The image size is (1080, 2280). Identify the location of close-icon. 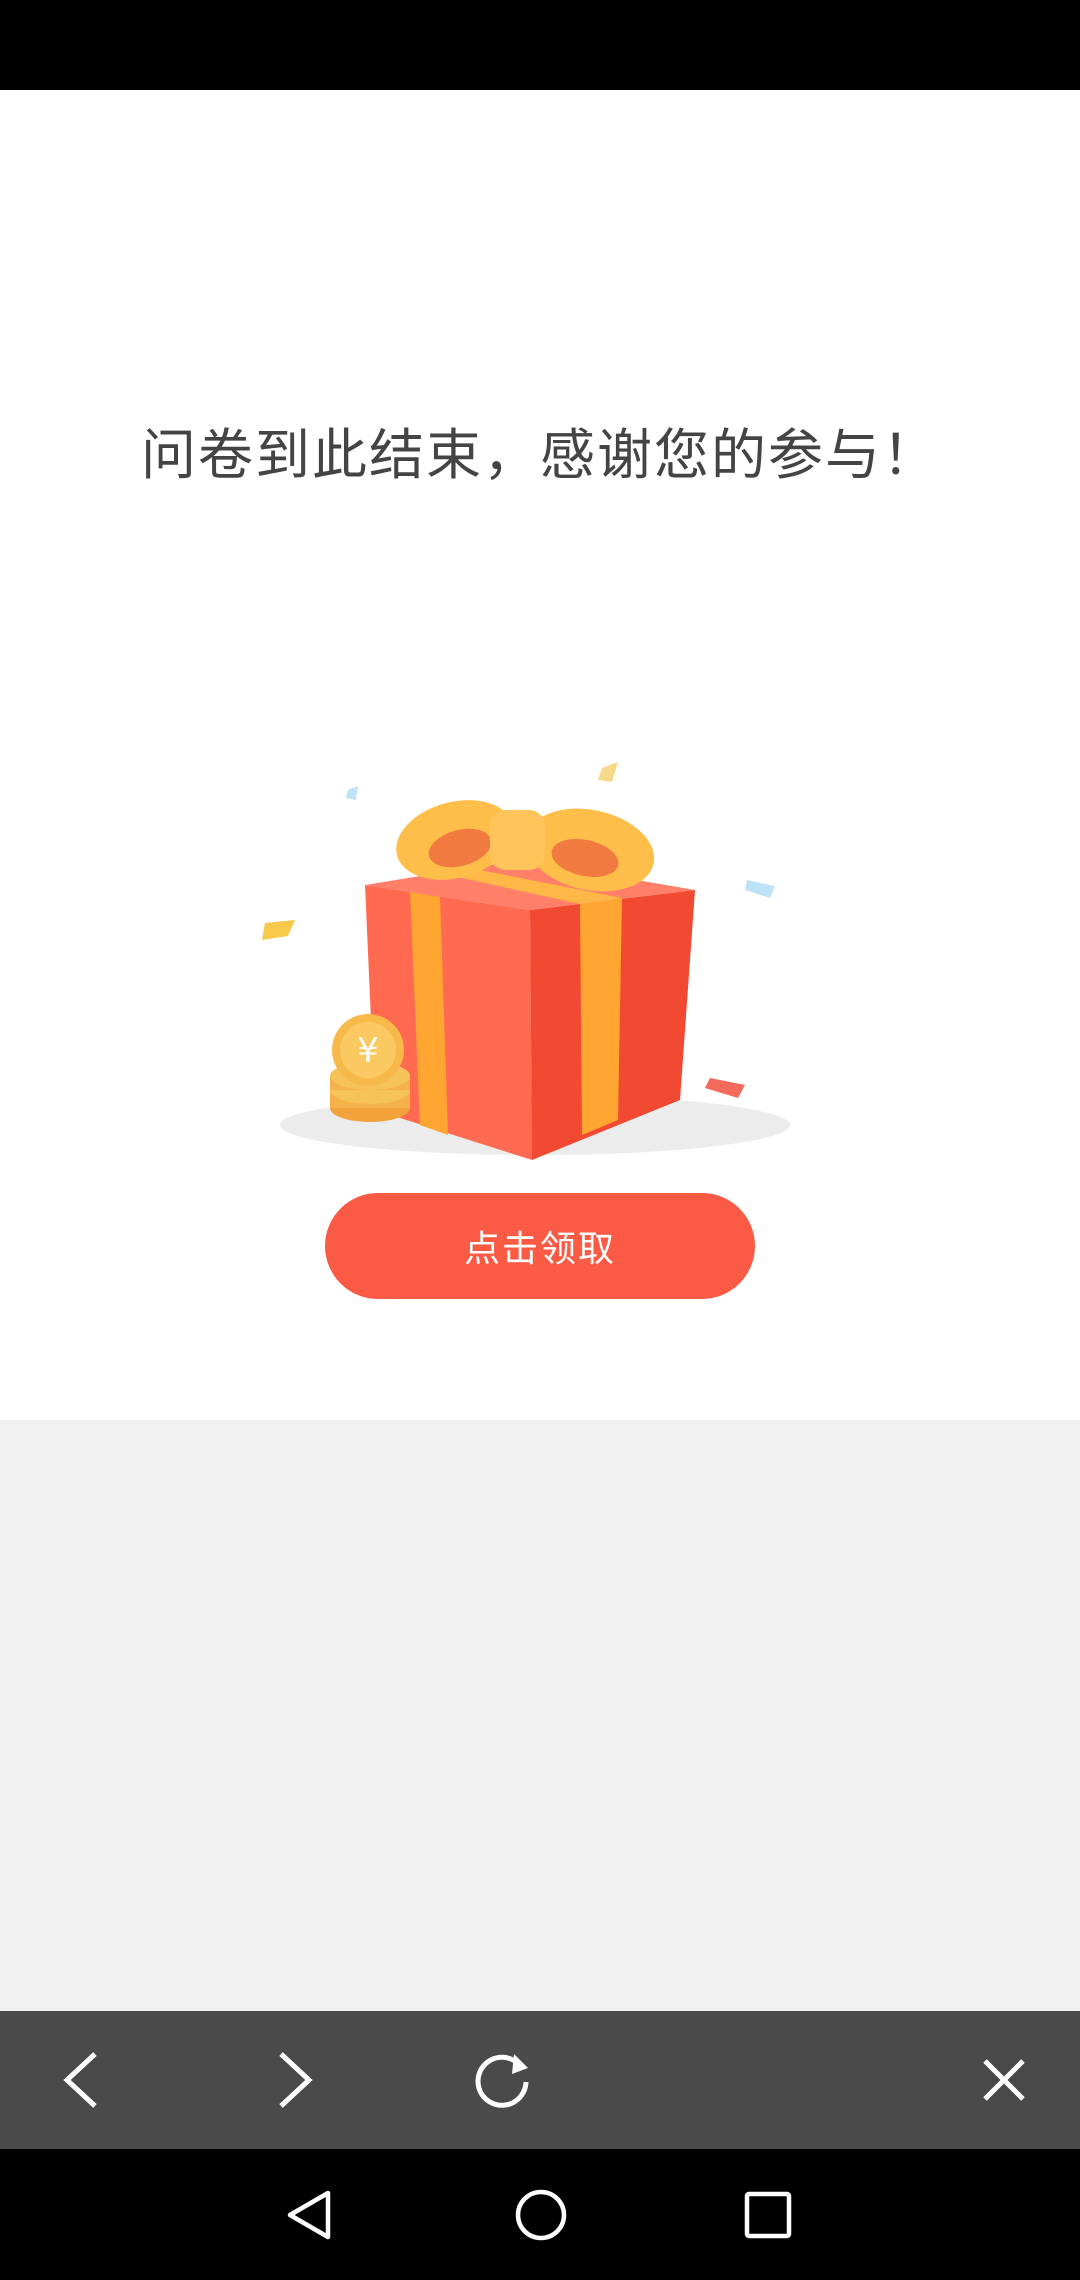
(1004, 2080).